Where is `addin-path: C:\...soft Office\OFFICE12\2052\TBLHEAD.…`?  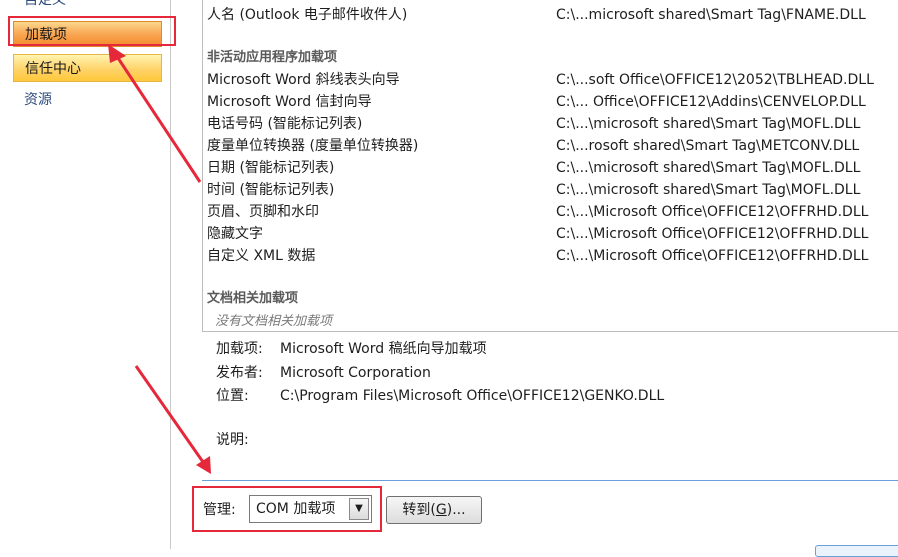 addin-path: C:\...soft Office\OFFICE12\2052\TBLHEAD.… is located at coordinates (715, 80).